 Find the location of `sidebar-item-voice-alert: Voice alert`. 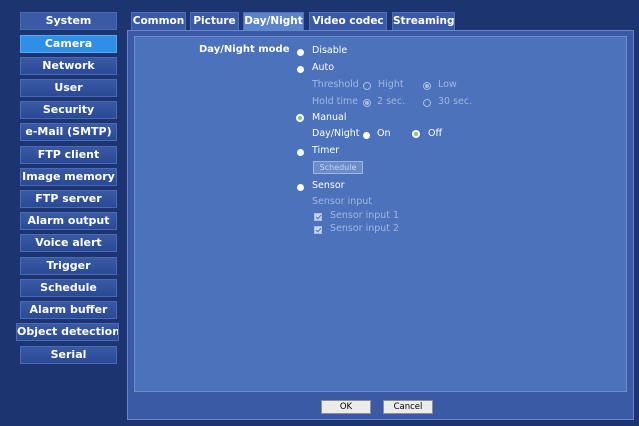

sidebar-item-voice-alert: Voice alert is located at coordinates (68, 243).